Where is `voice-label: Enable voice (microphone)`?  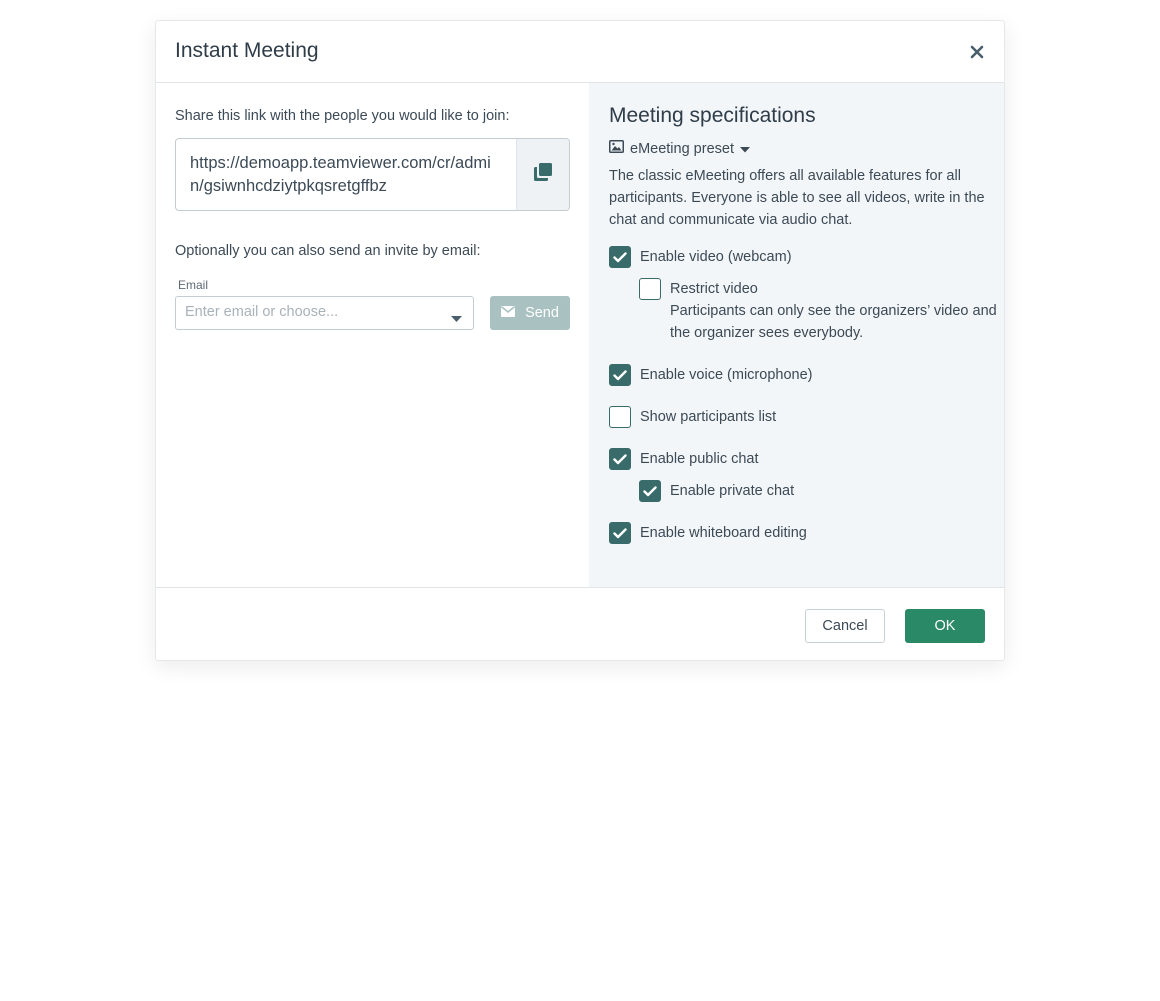
voice-label: Enable voice (microphone) is located at coordinates (726, 375).